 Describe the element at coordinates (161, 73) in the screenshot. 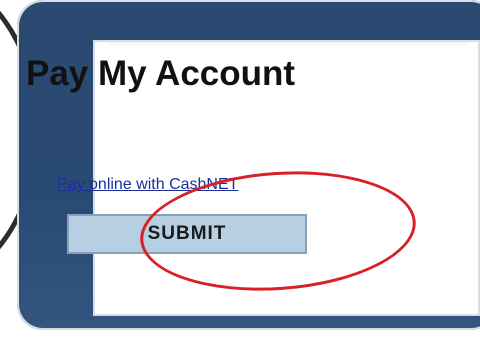

I see `page-title: Pay My Account` at that location.